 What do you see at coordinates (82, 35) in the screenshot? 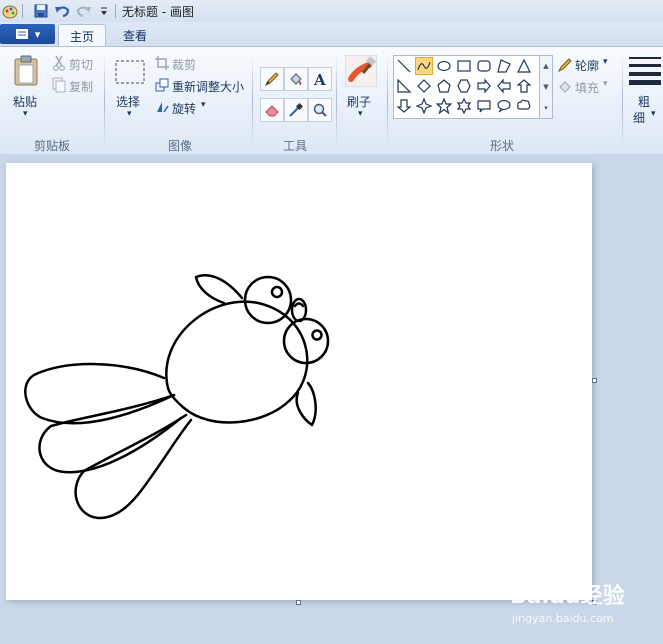
I see `tab-home: 主页` at bounding box center [82, 35].